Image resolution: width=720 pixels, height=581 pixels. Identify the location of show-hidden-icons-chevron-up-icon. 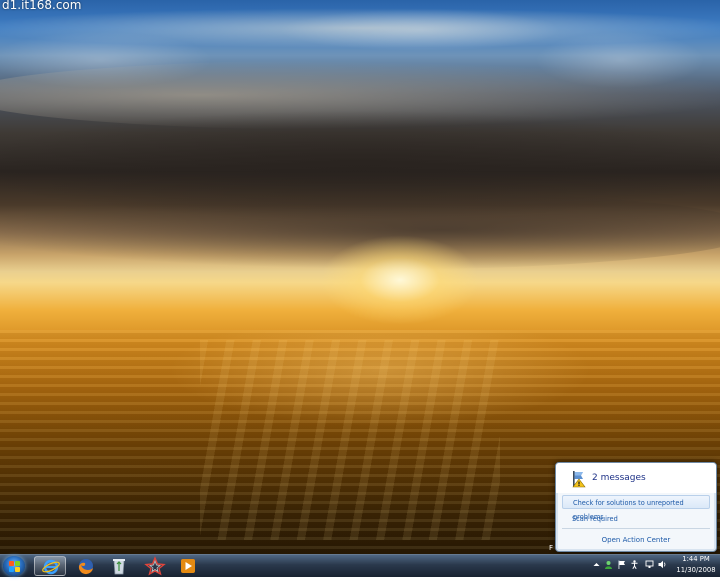
(596, 564).